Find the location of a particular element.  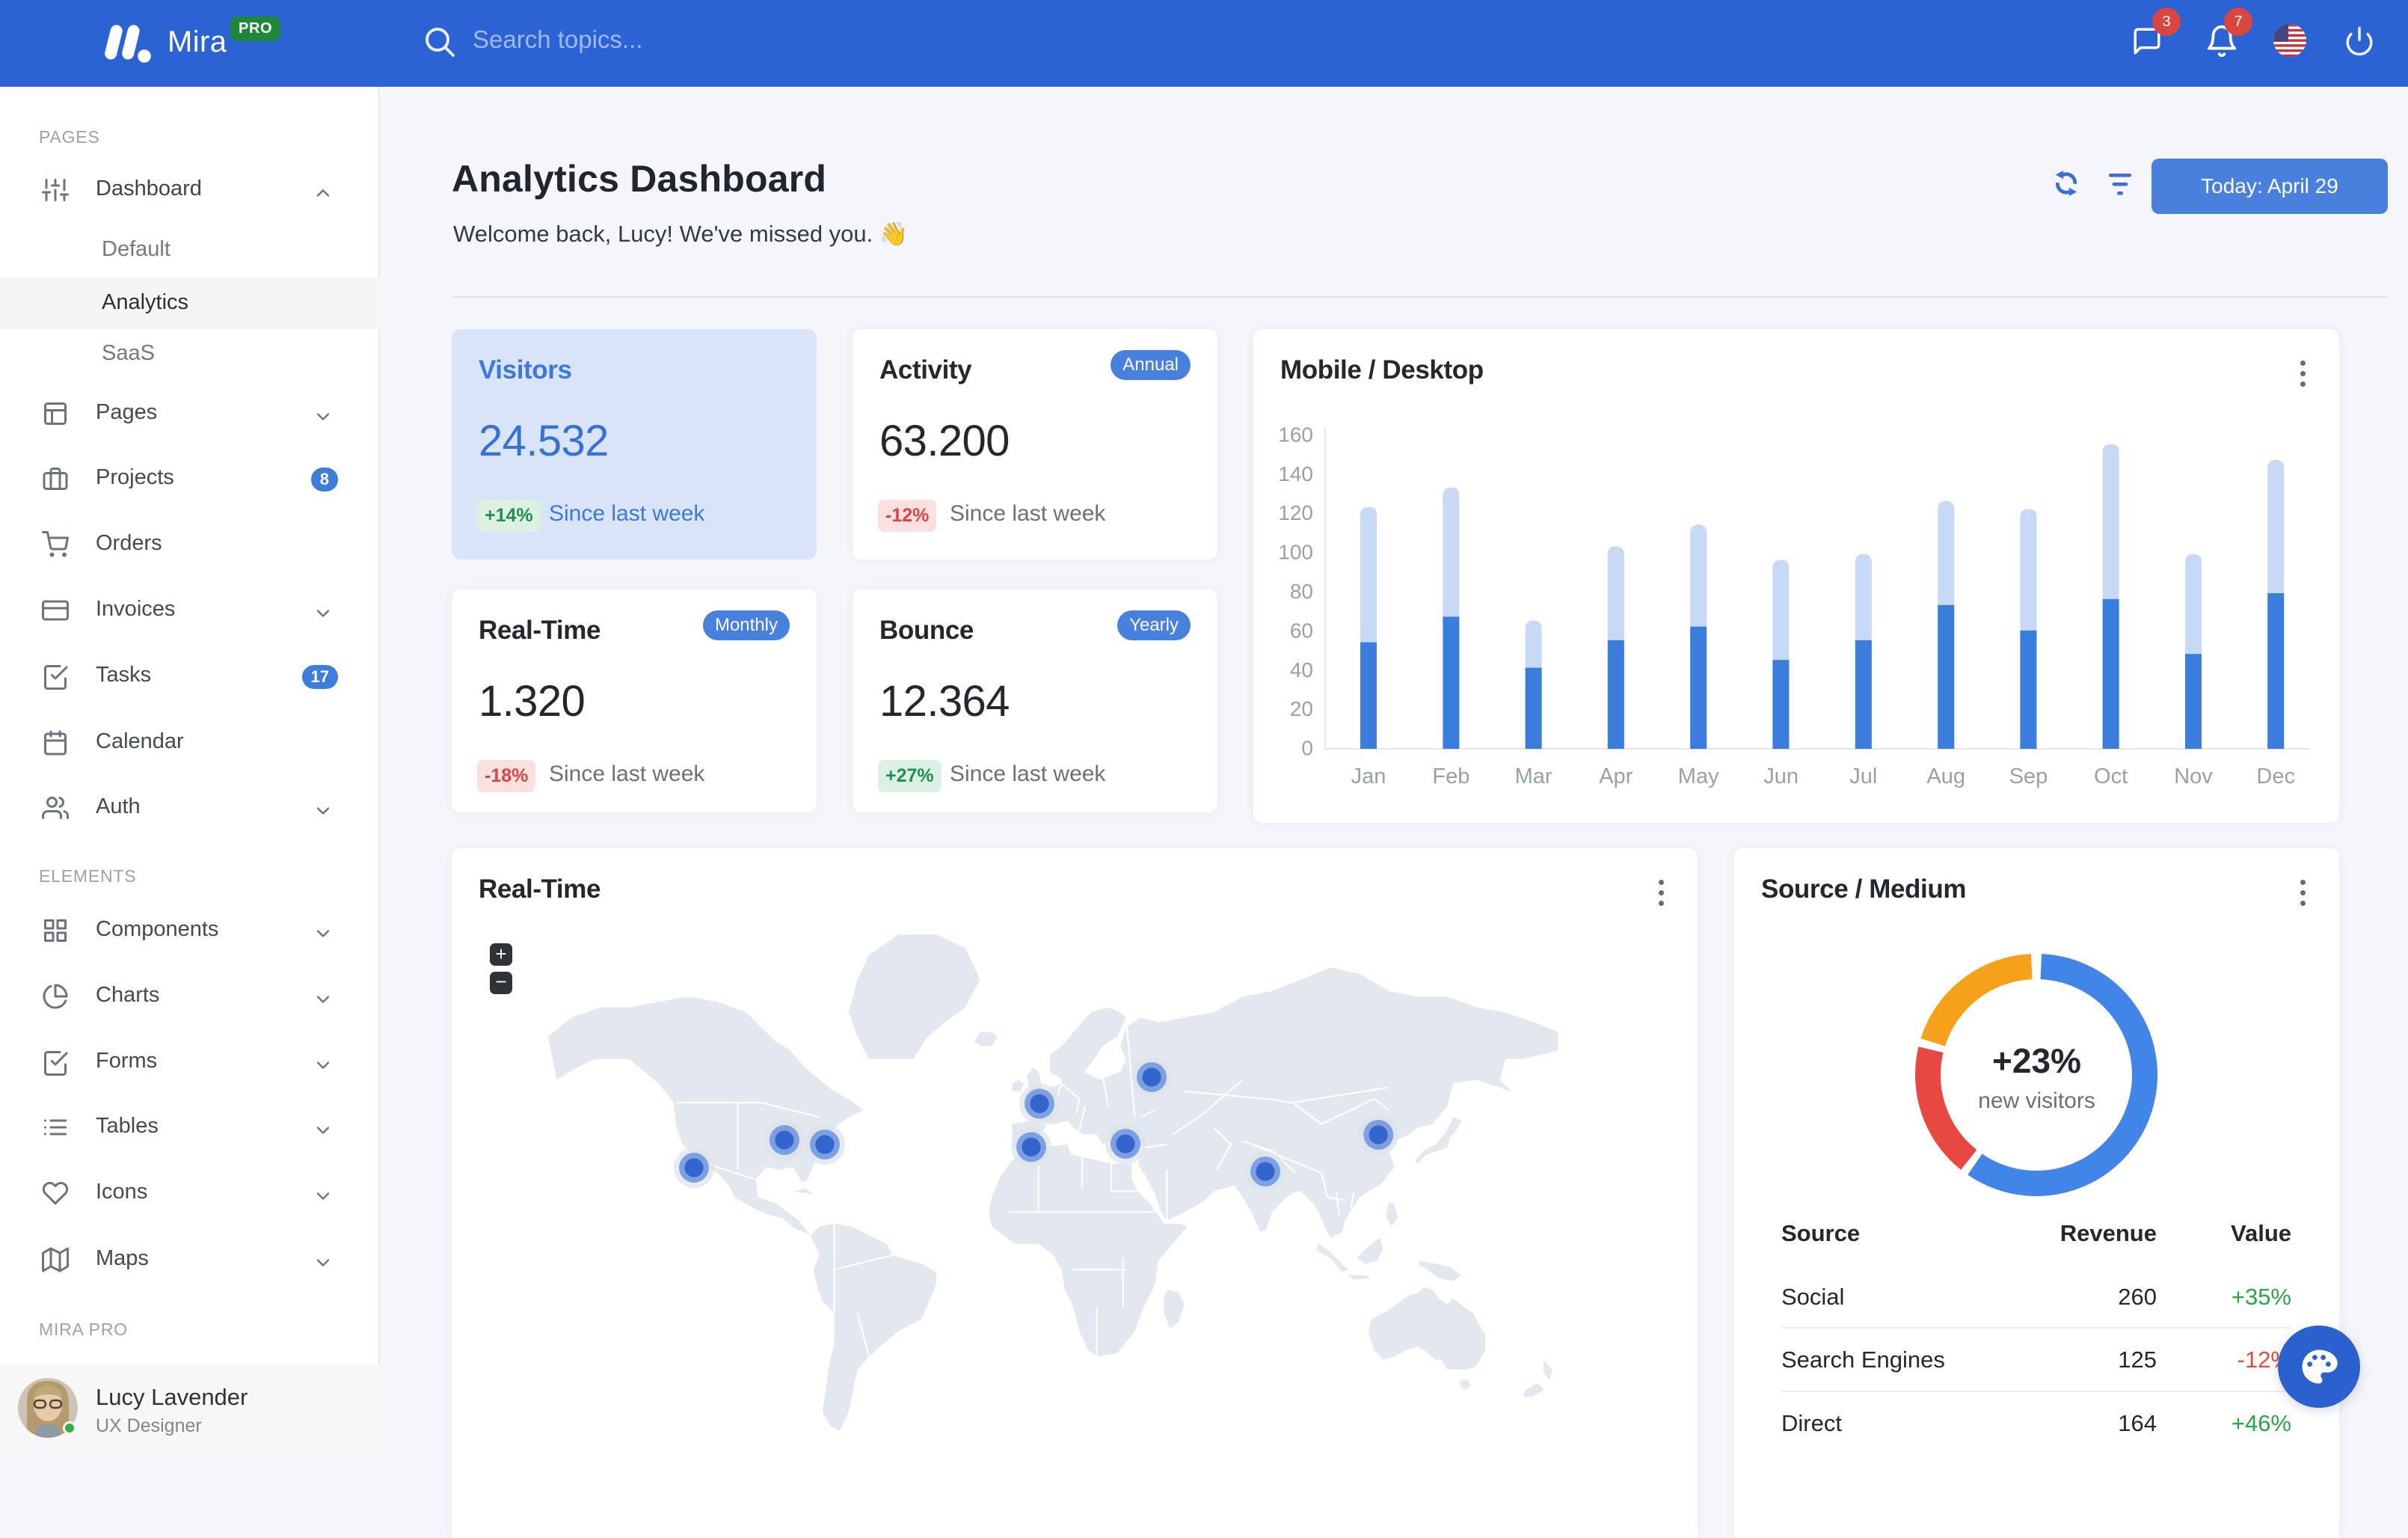

svg-text: 120 is located at coordinates (1295, 512).